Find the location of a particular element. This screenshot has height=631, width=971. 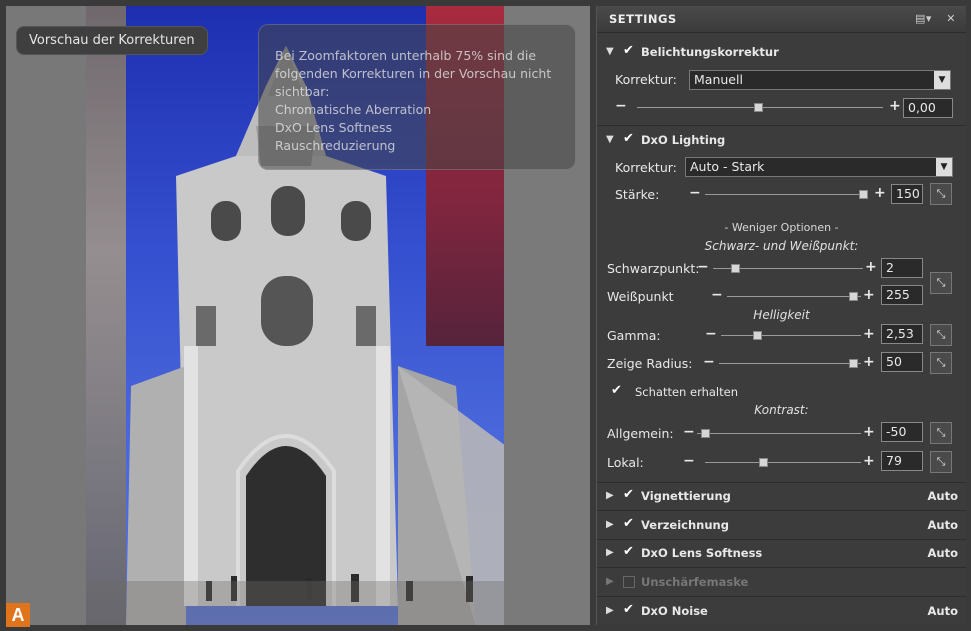

lokal-value-field: 79 is located at coordinates (902, 461).